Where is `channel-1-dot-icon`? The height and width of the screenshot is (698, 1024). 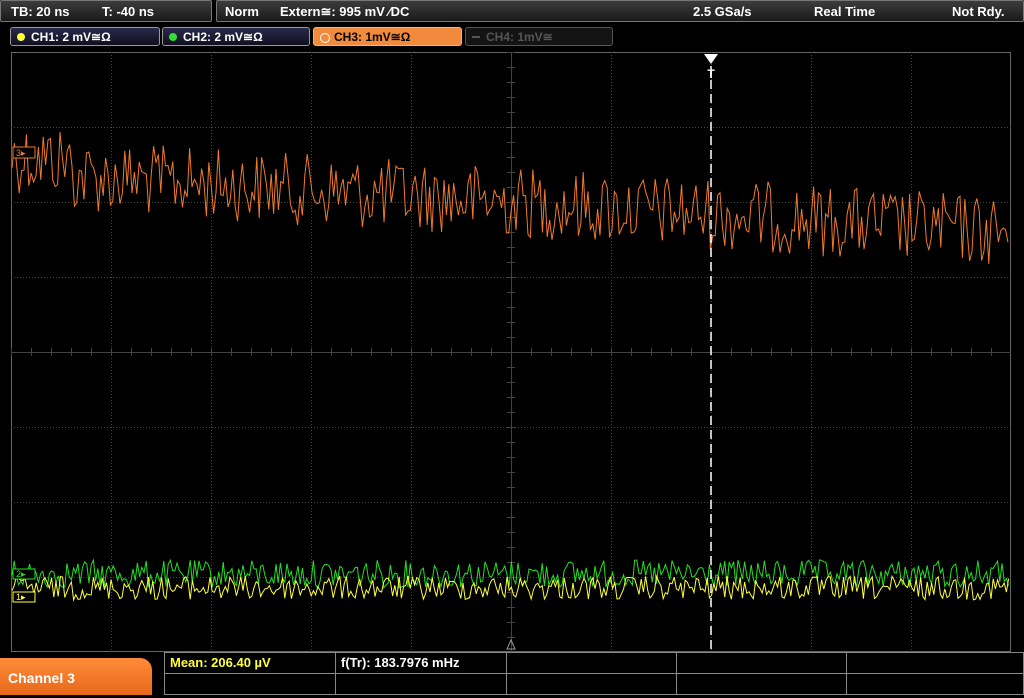
channel-1-dot-icon is located at coordinates (21, 37).